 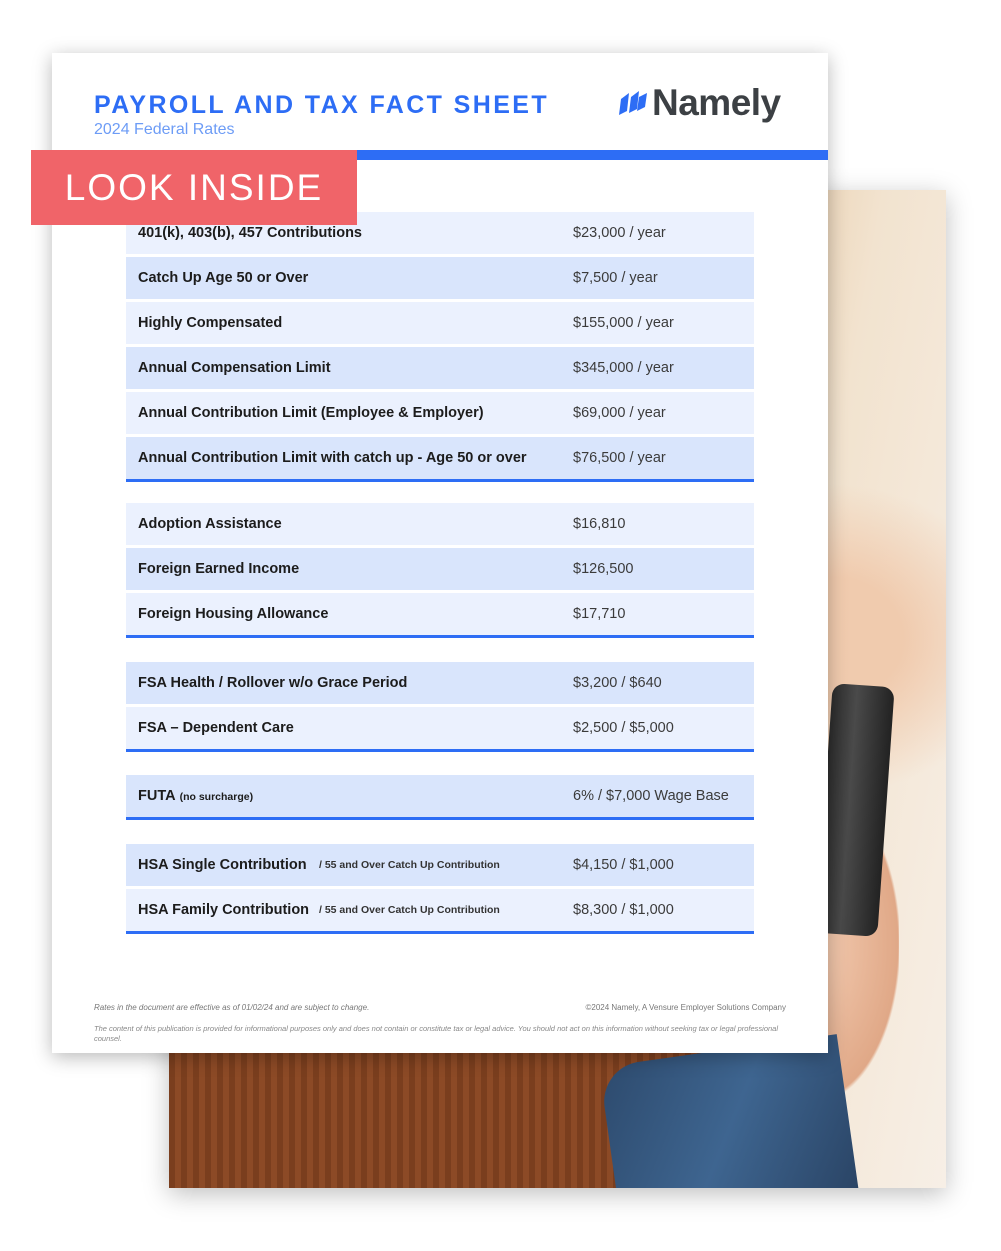 What do you see at coordinates (233, 614) in the screenshot?
I see `row-label: Foreign Housing Allowance` at bounding box center [233, 614].